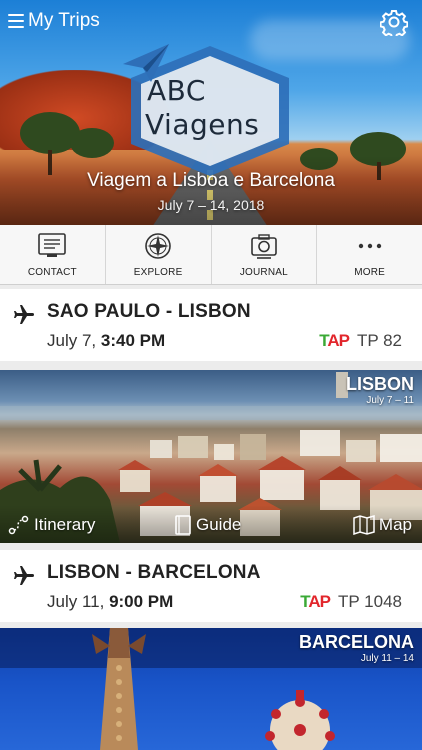 The height and width of the screenshot is (750, 422). Describe the element at coordinates (369, 254) in the screenshot. I see `more-button: MORE` at that location.